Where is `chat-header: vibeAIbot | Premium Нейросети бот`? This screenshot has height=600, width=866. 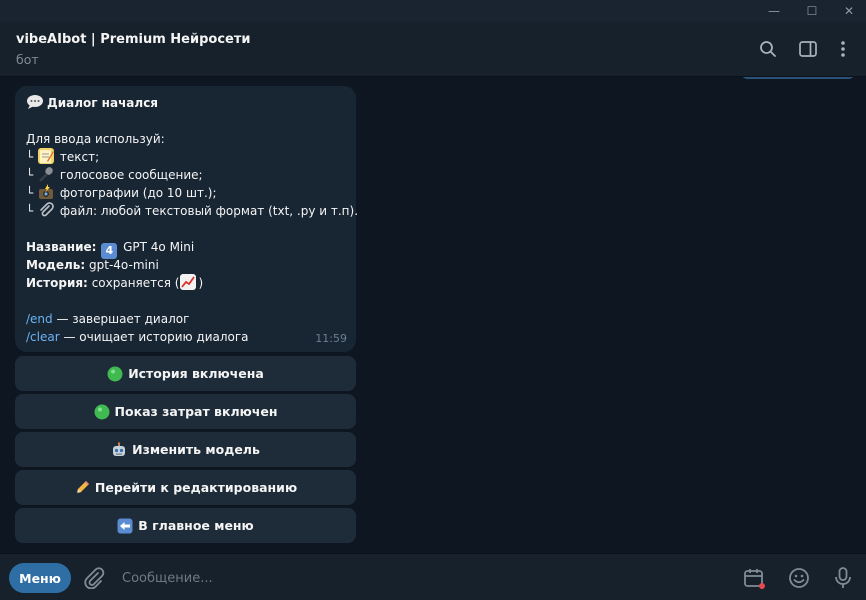
chat-header: vibeAIbot | Premium Нейросети бот is located at coordinates (433, 49).